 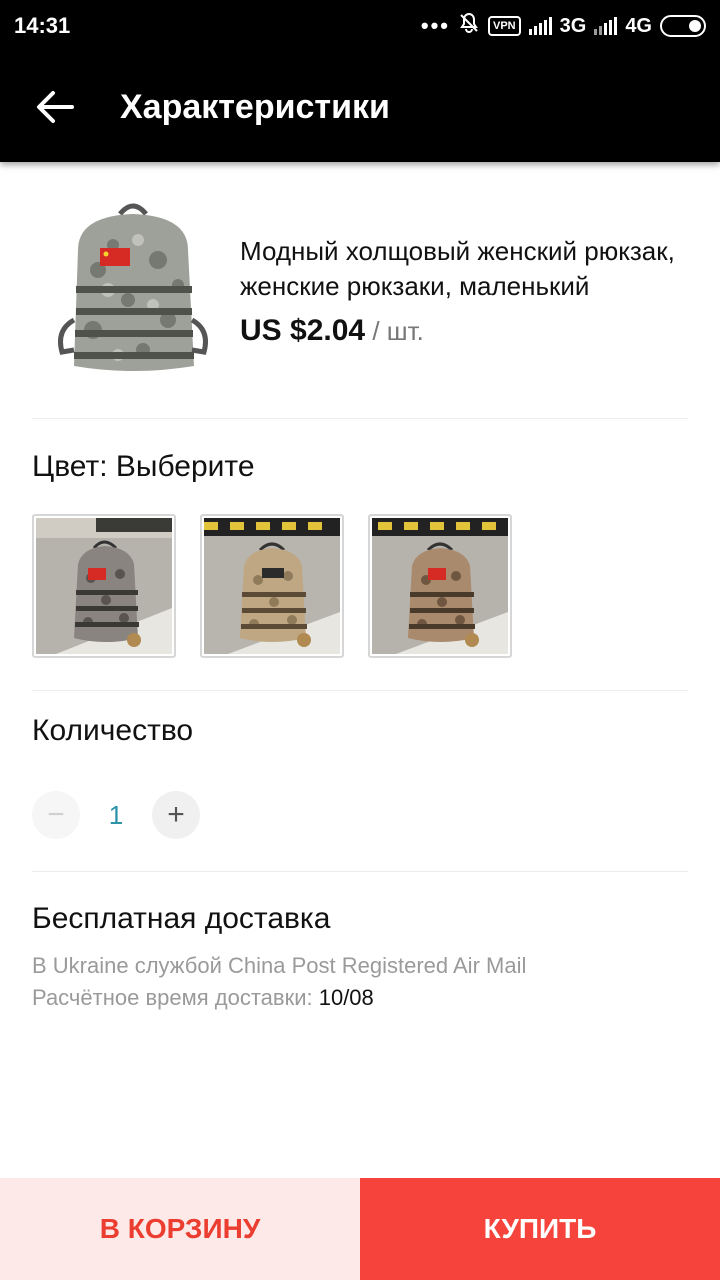 What do you see at coordinates (440, 586) in the screenshot?
I see `color-option-desert-camo` at bounding box center [440, 586].